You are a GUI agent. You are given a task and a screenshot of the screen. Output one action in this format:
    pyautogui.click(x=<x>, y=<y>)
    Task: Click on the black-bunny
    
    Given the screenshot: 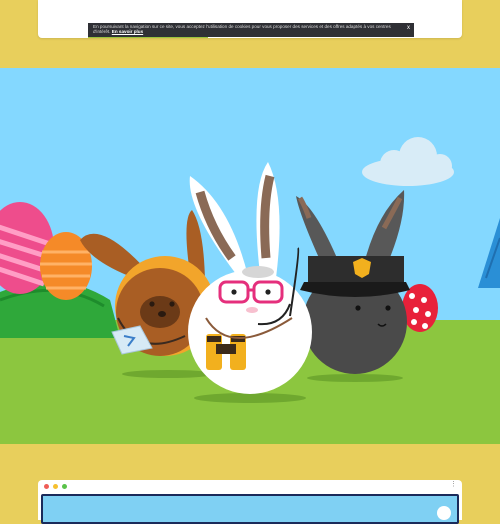 What is the action you would take?
    pyautogui.click(x=353, y=282)
    